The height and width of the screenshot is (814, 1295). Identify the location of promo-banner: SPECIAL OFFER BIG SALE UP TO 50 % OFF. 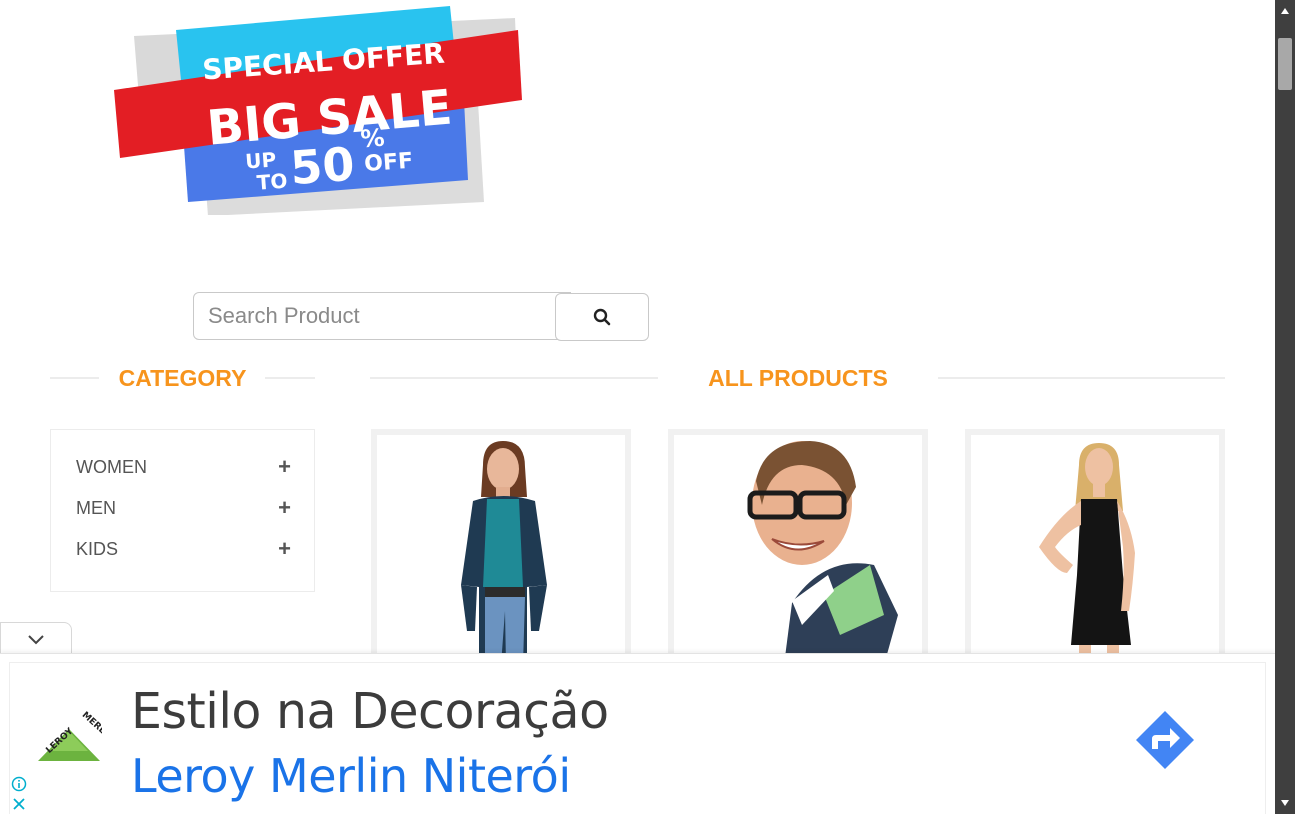
(325, 108).